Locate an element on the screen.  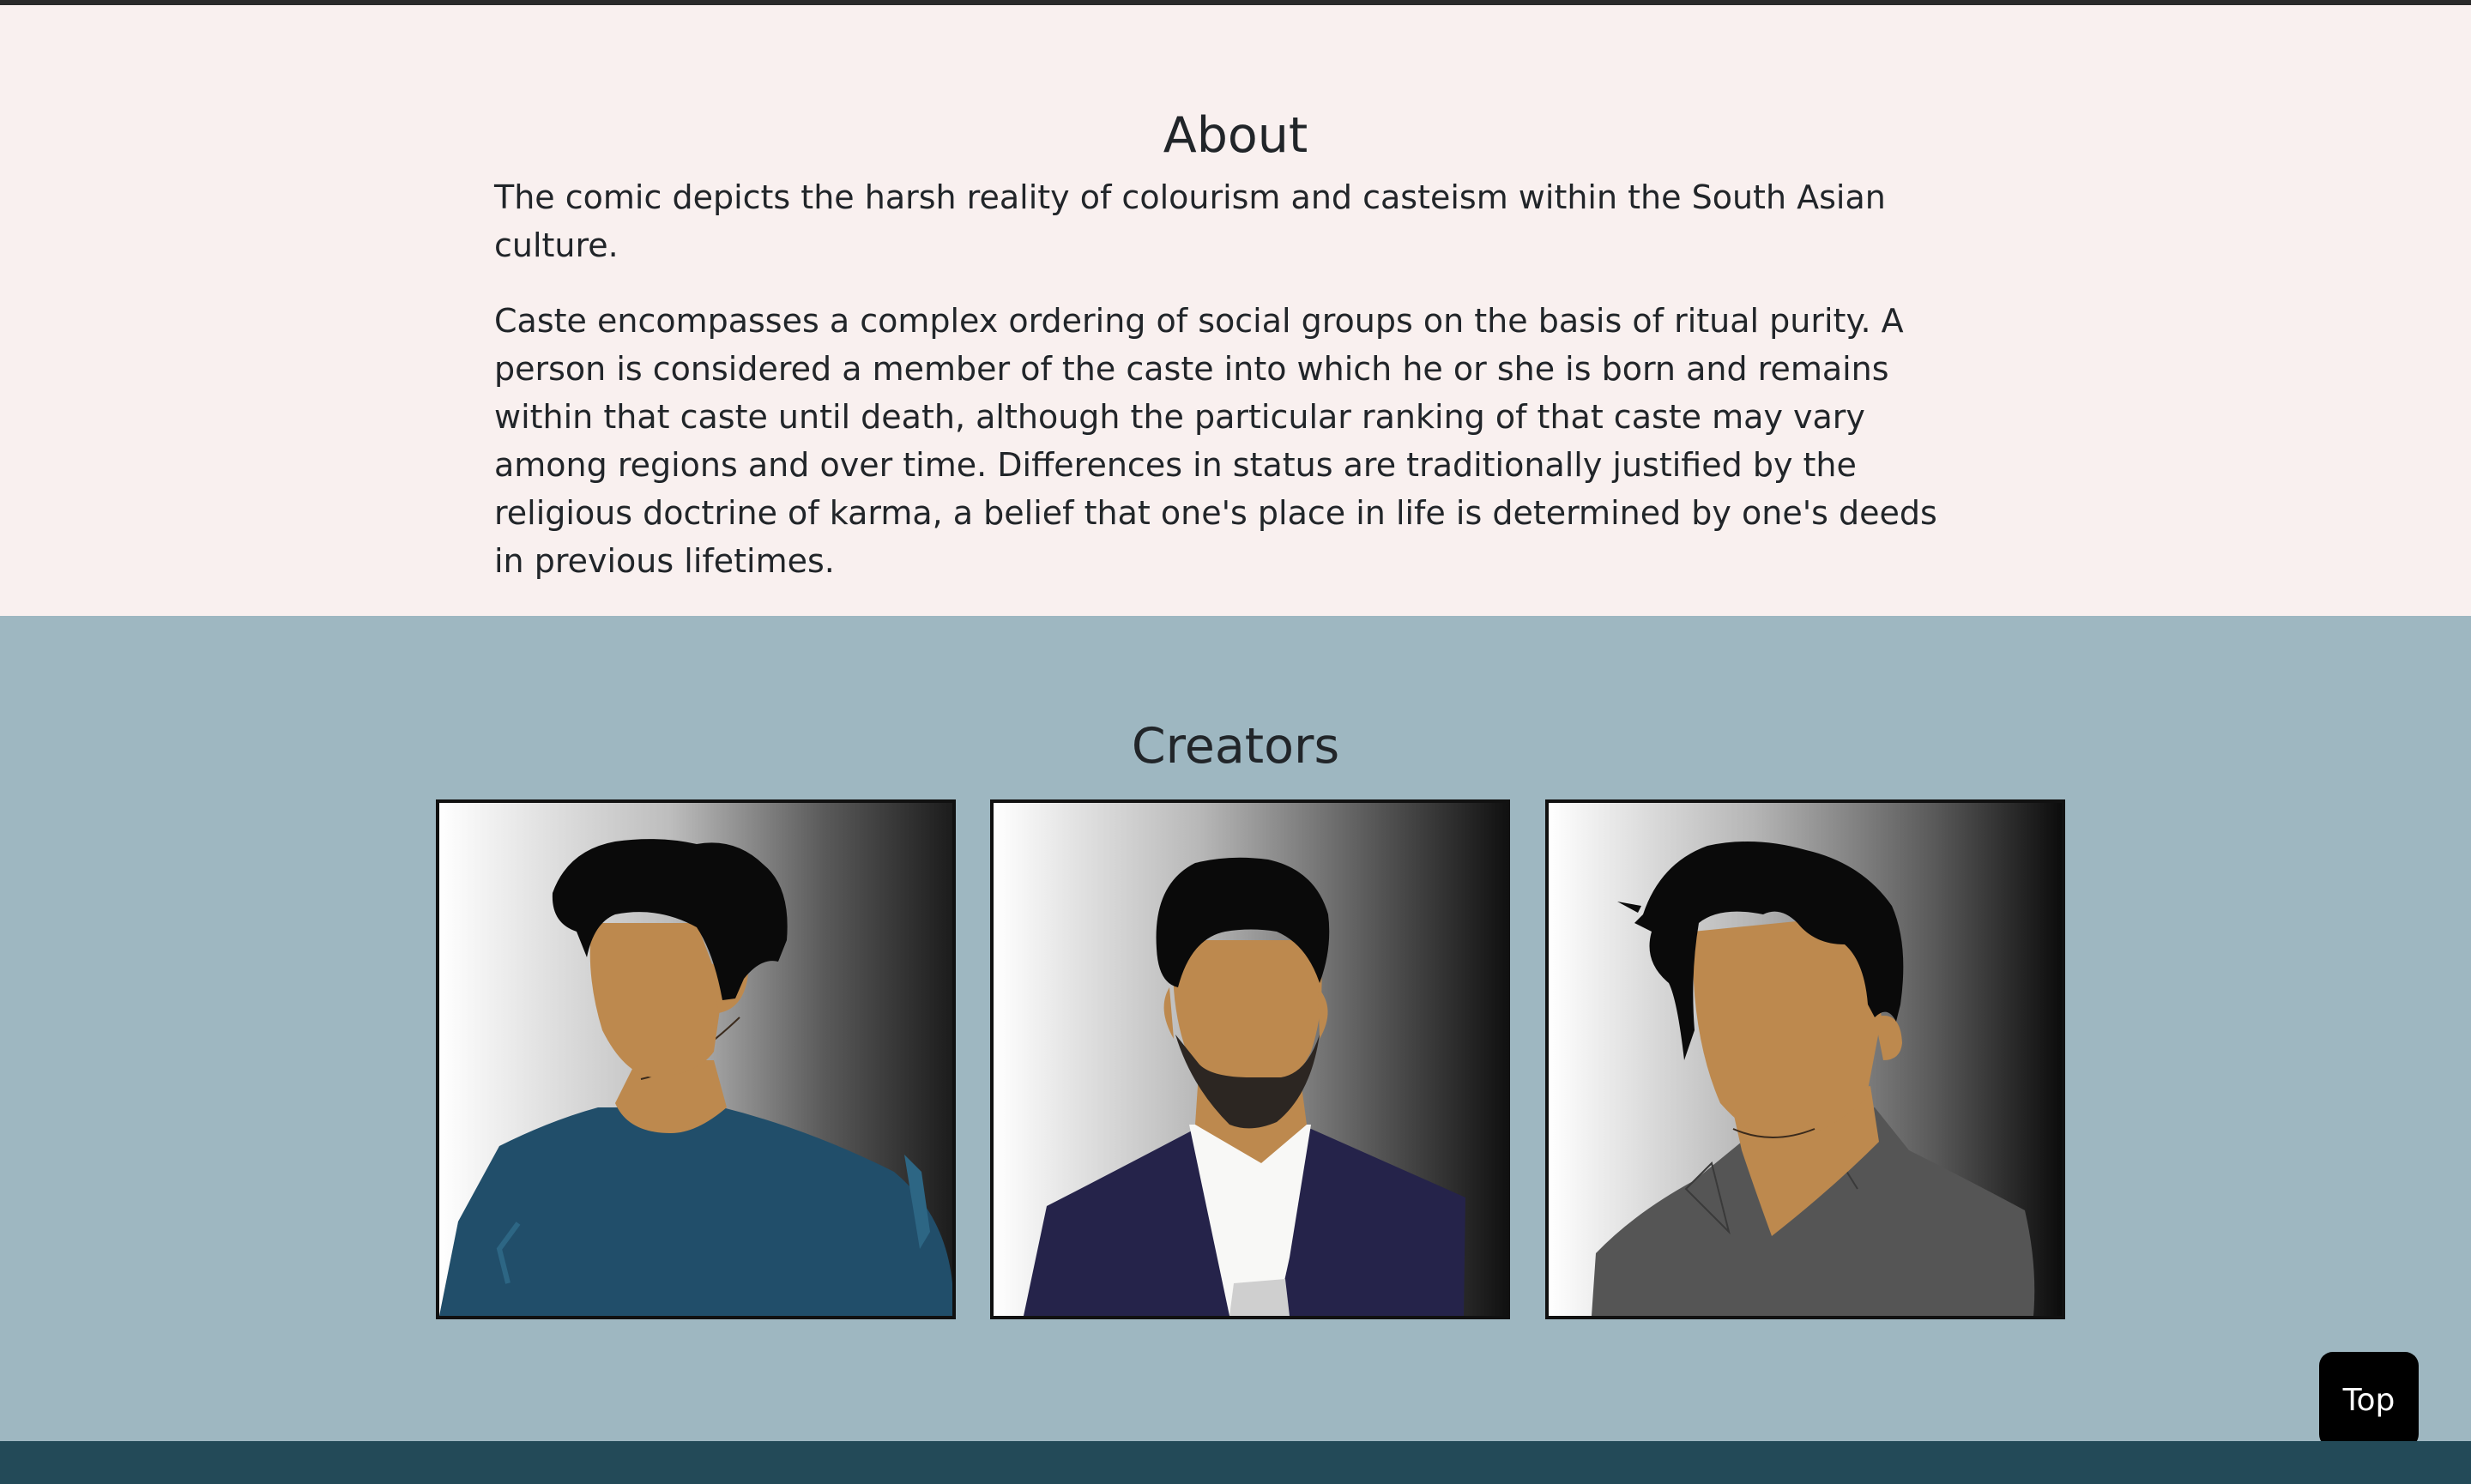
back-to-top-button: Top is located at coordinates (2369, 1400).